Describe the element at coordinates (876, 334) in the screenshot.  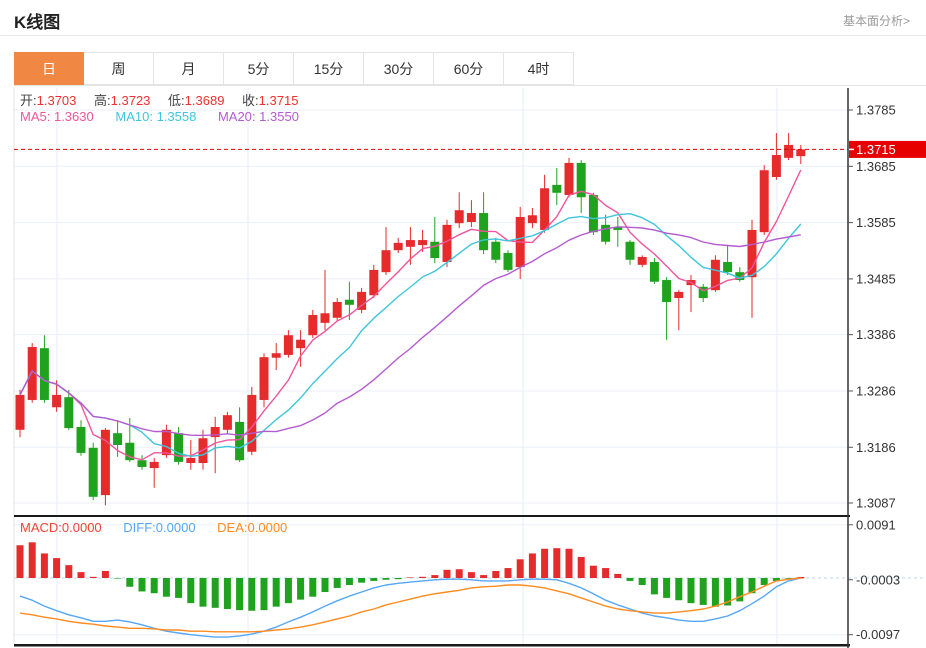
I see `price-axis-label: 1.3386` at that location.